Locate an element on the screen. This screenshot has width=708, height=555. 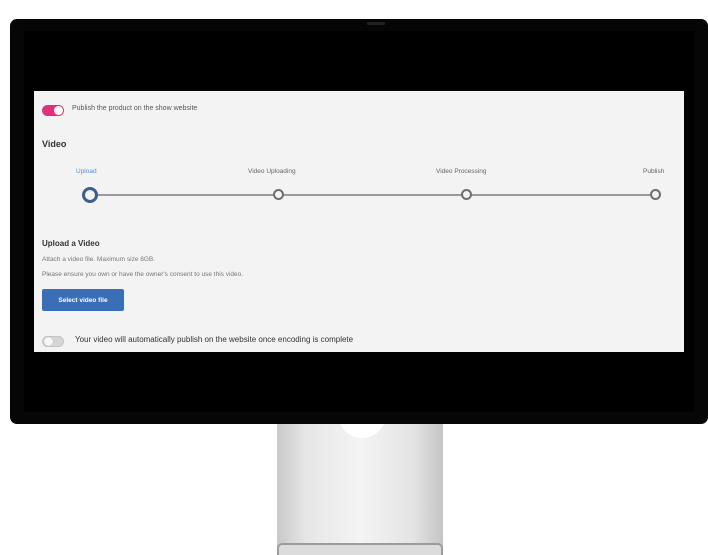
upload-description: Attach a video file. Maximum size 8GB. is located at coordinates (99, 259).